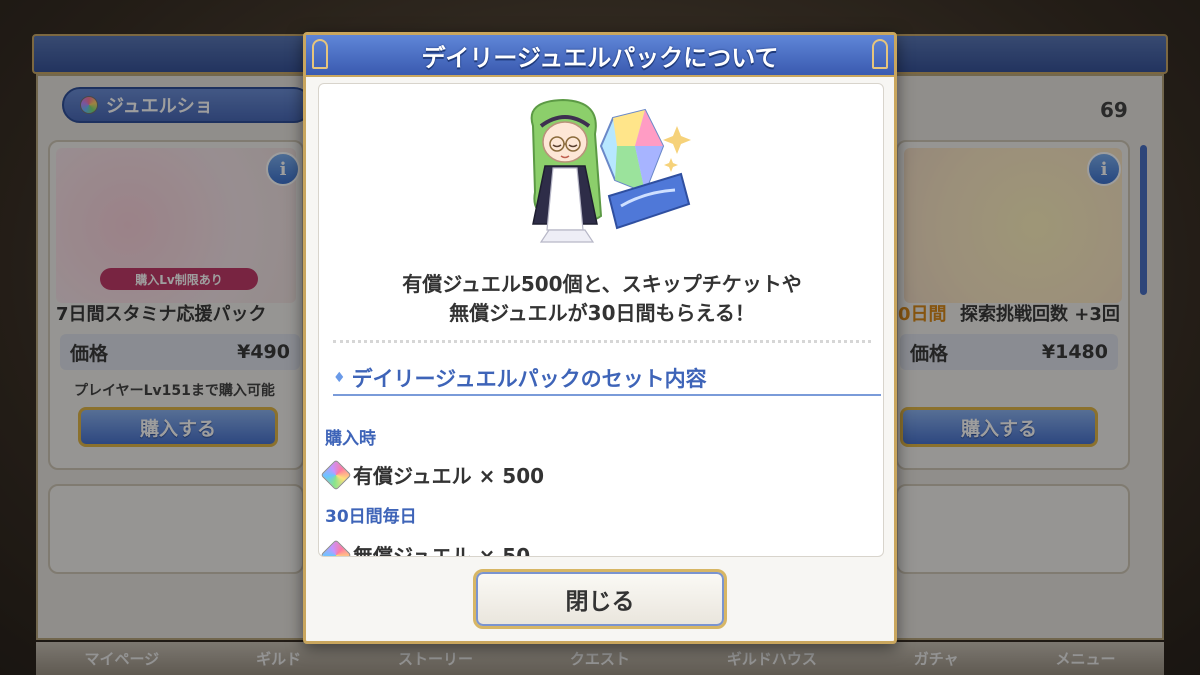 This screenshot has height=675, width=1200. Describe the element at coordinates (602, 341) in the screenshot. I see `divider` at that location.